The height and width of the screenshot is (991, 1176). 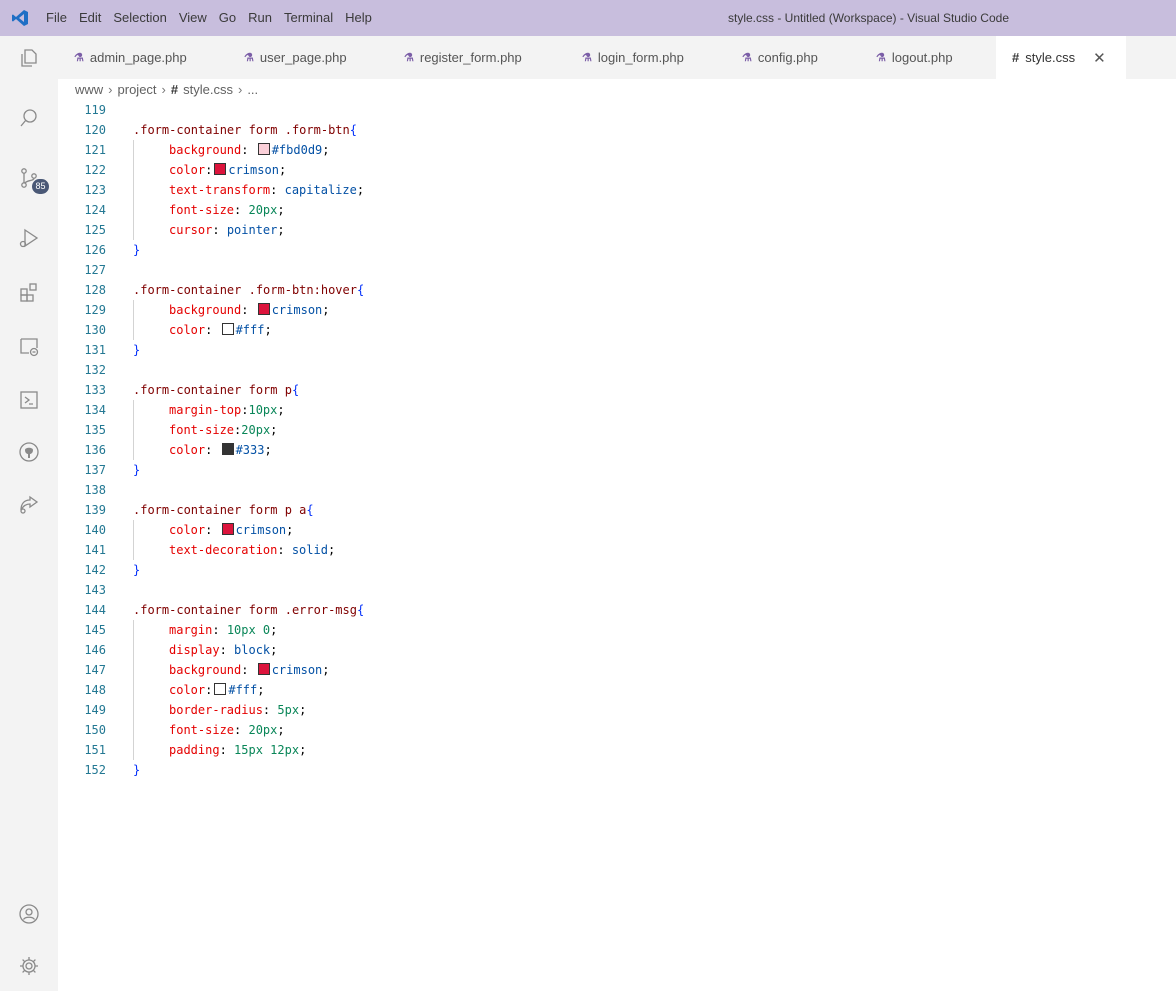 I want to click on source-control-icon: 85, so click(x=29, y=178).